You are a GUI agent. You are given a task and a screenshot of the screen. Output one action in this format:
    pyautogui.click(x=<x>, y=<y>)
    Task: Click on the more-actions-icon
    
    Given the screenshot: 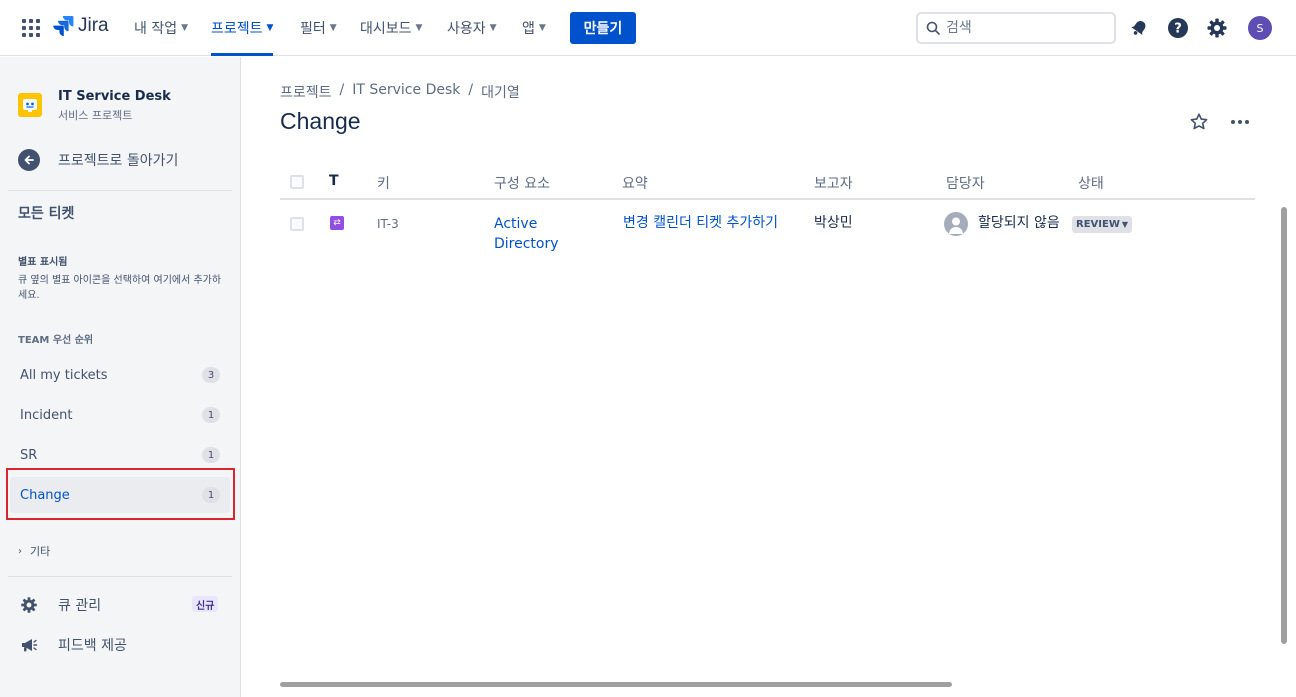 What is the action you would take?
    pyautogui.click(x=1240, y=122)
    